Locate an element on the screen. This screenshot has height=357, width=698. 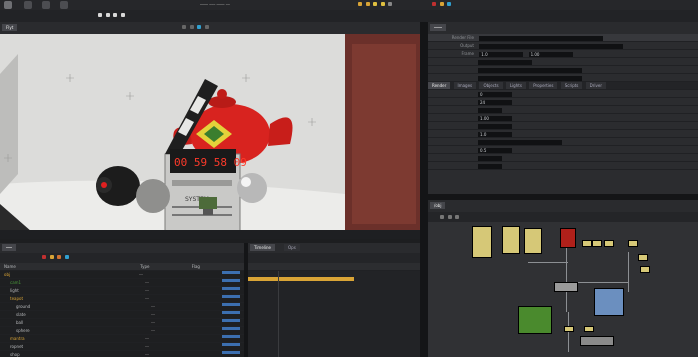
file-icon is located at coordinates (28, 5).